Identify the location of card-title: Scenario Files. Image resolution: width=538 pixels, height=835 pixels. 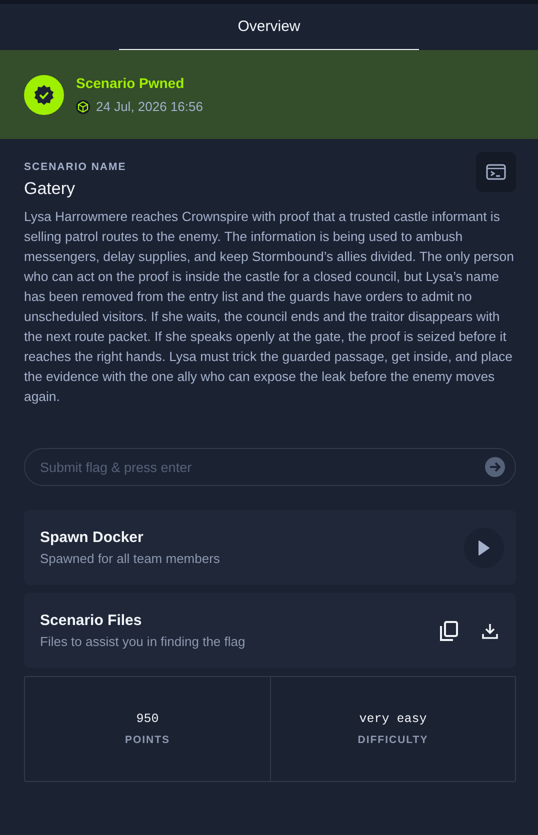
(91, 620).